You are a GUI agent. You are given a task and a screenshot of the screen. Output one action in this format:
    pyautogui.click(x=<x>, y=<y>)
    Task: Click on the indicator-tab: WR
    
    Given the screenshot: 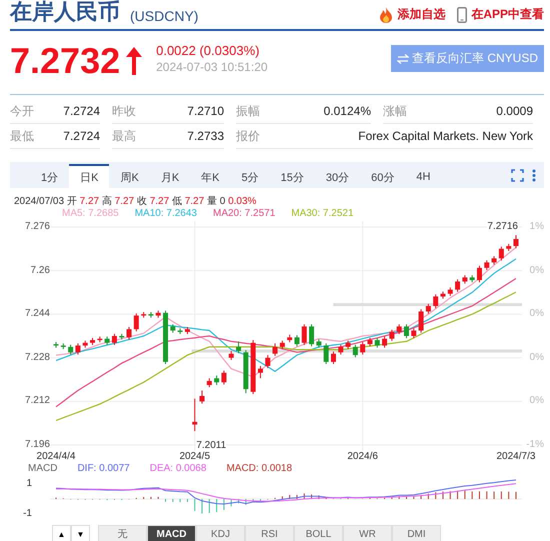 What is the action you would take?
    pyautogui.click(x=367, y=532)
    